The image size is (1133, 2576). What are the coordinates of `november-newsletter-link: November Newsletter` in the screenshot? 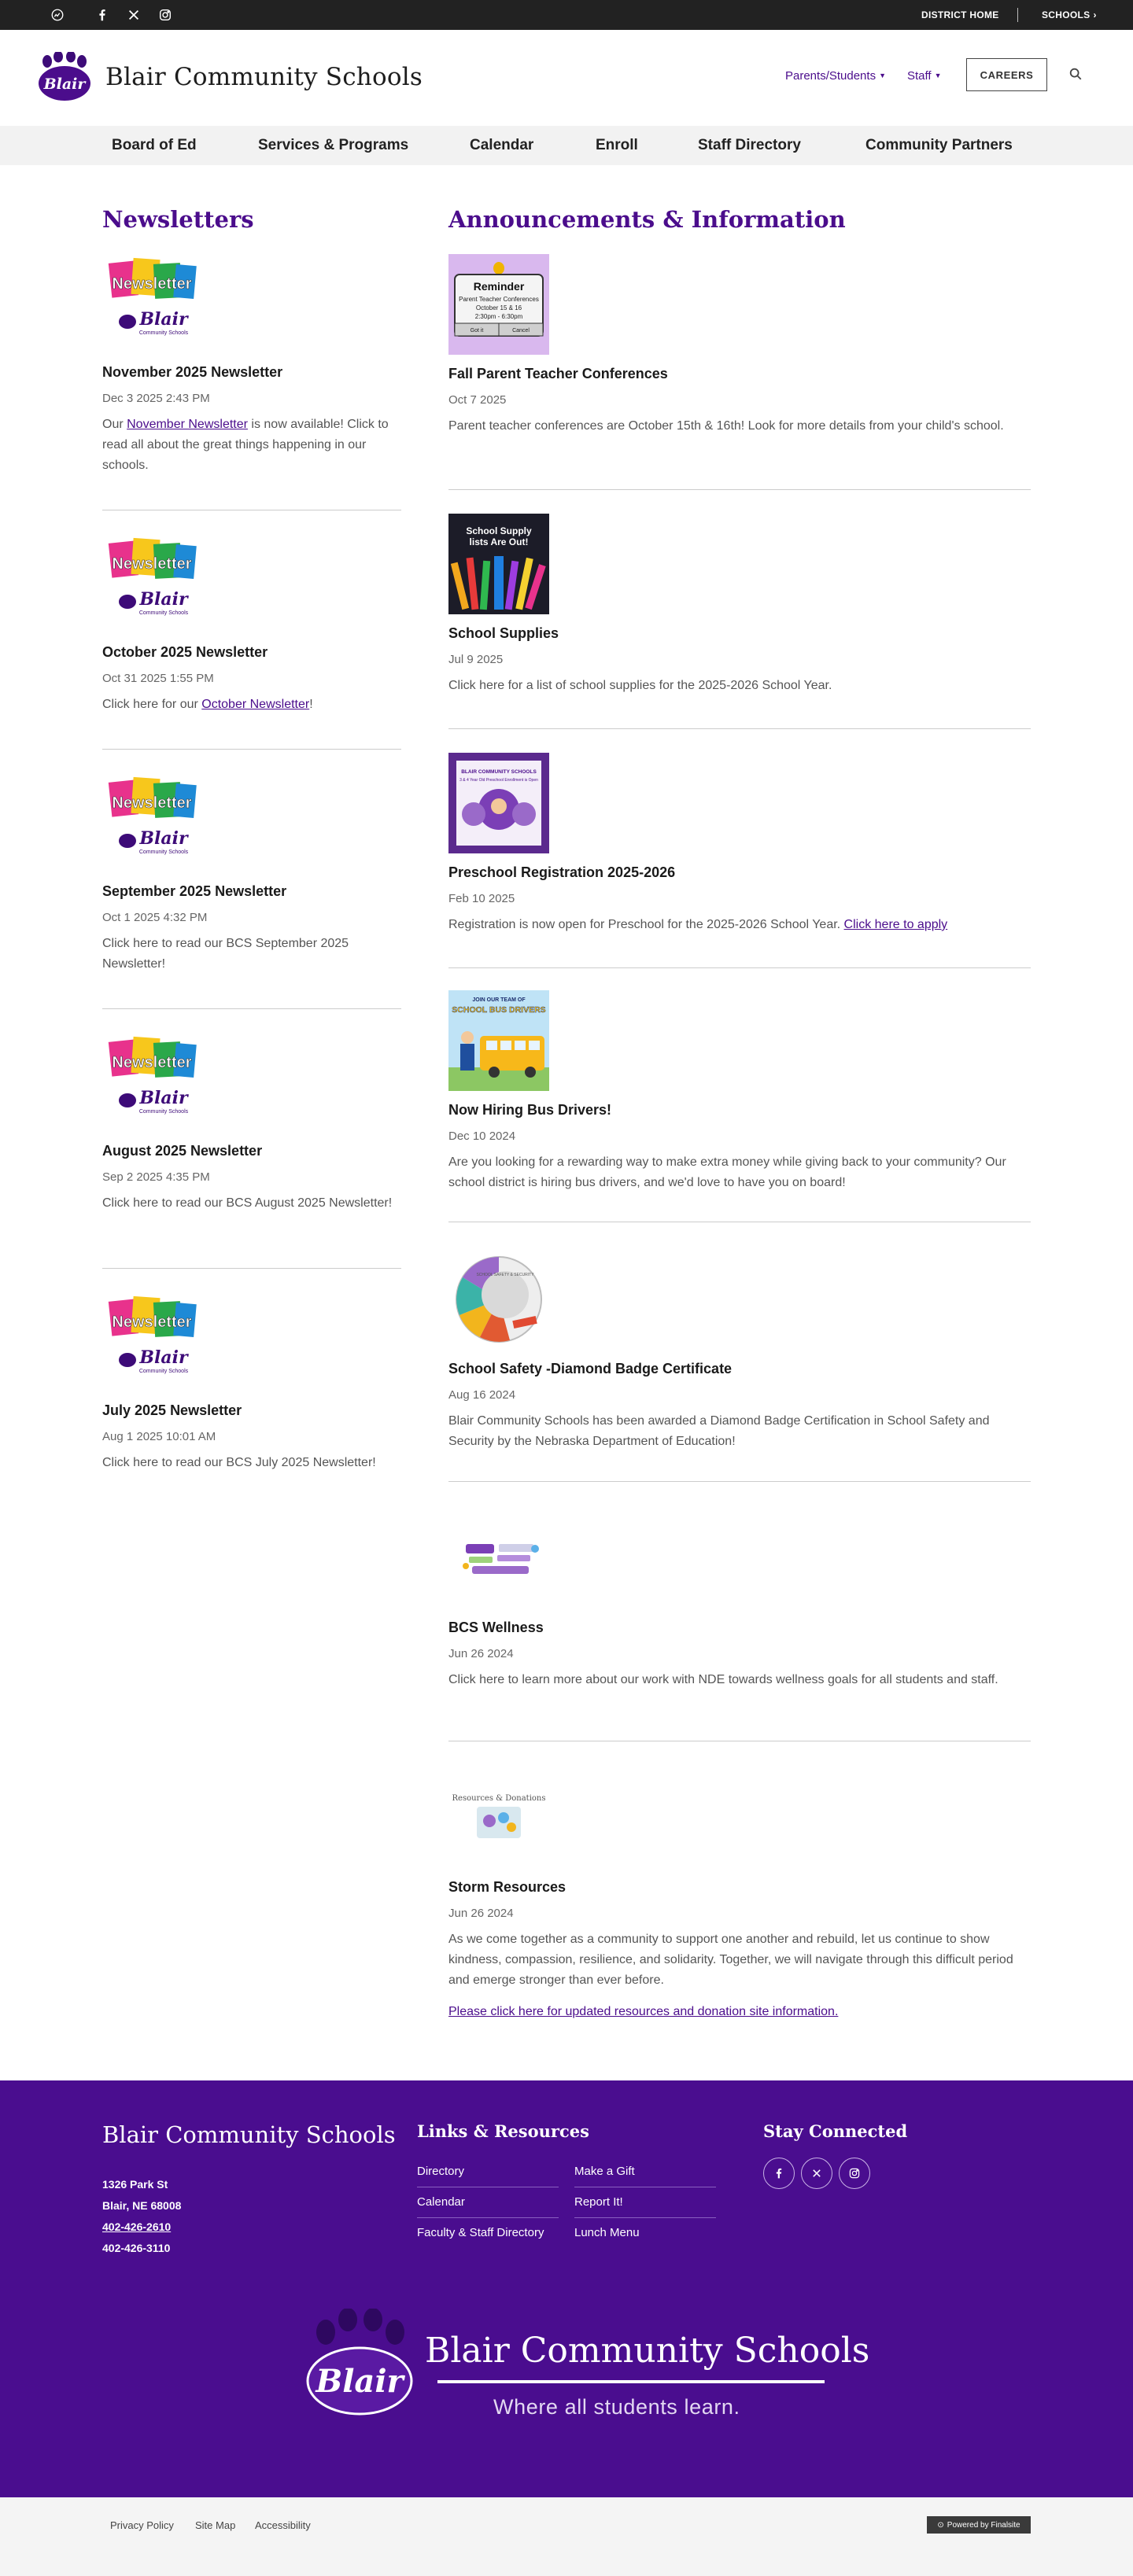 It's located at (187, 424).